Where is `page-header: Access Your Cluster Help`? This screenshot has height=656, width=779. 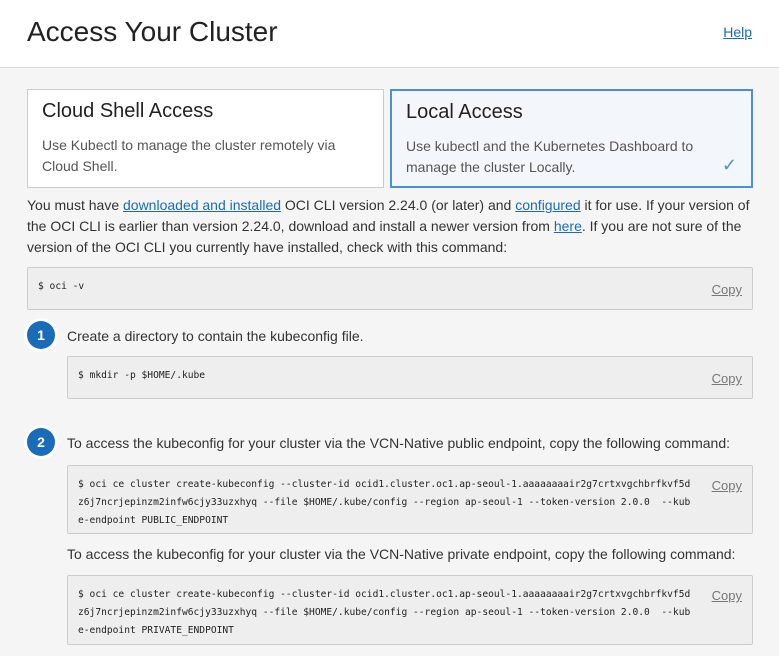
page-header: Access Your Cluster Help is located at coordinates (389, 34).